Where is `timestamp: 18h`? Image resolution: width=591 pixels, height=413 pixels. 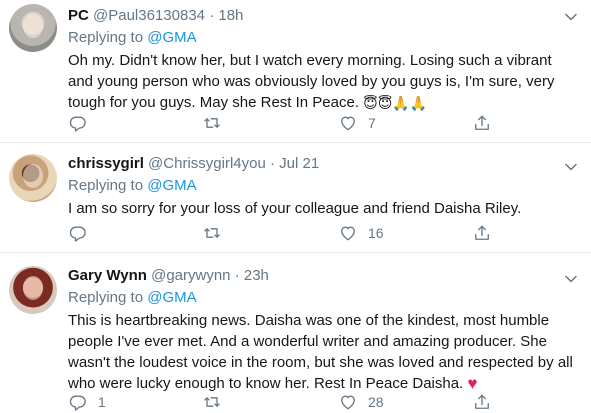
timestamp: 18h is located at coordinates (230, 15).